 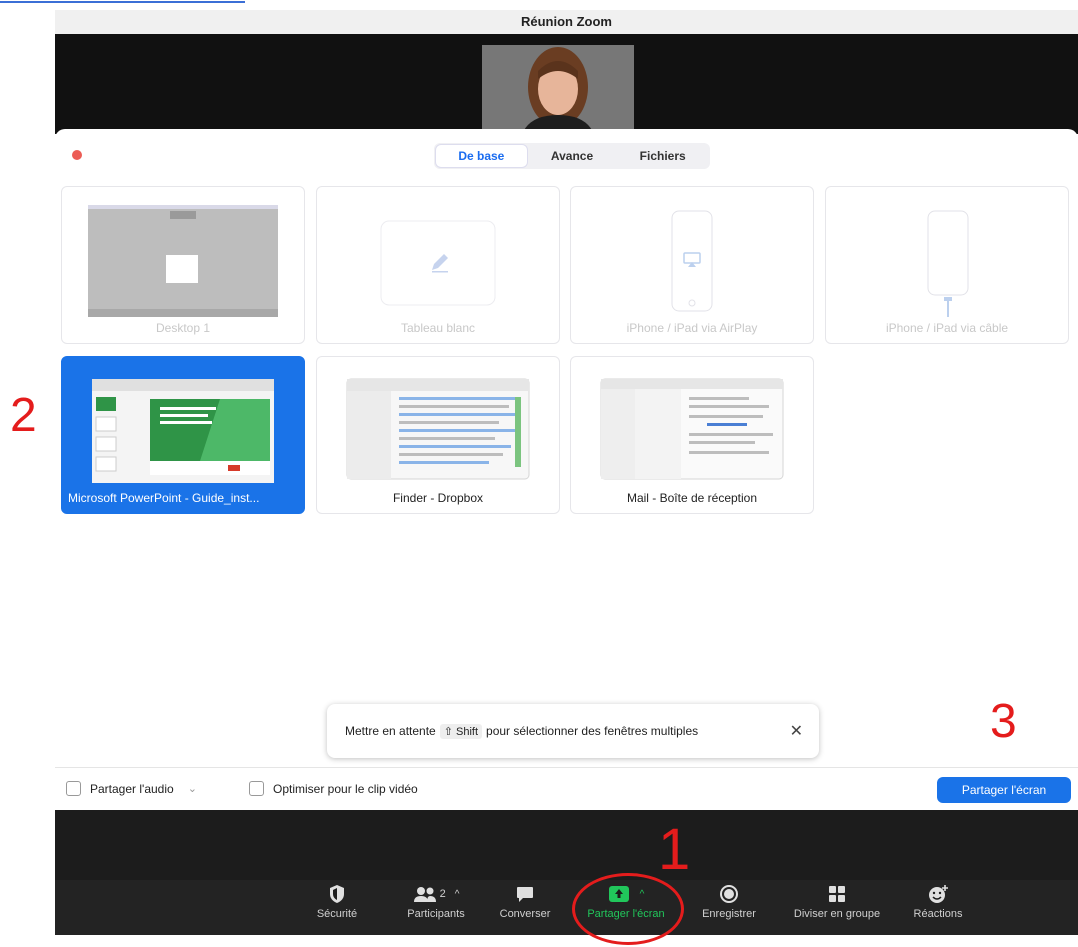 What do you see at coordinates (837, 894) in the screenshot?
I see `breakout-rooms-icon` at bounding box center [837, 894].